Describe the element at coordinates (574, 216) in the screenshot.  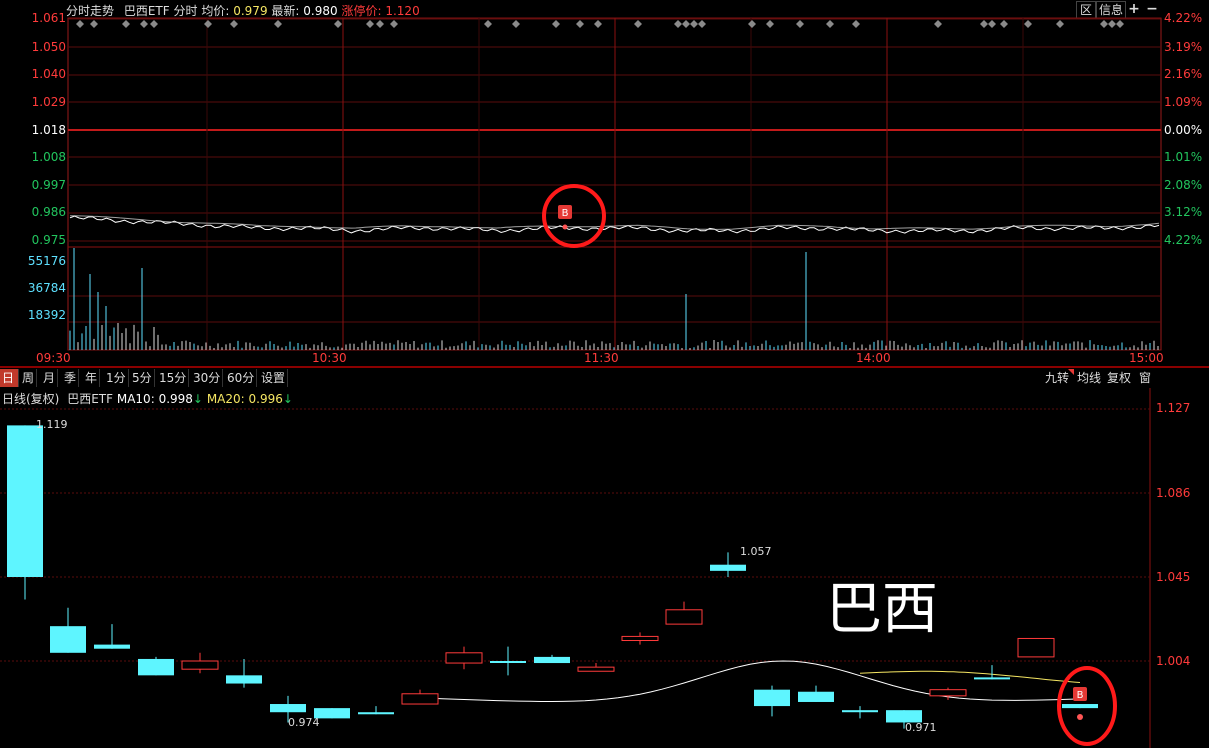
I see `highlight-circle` at that location.